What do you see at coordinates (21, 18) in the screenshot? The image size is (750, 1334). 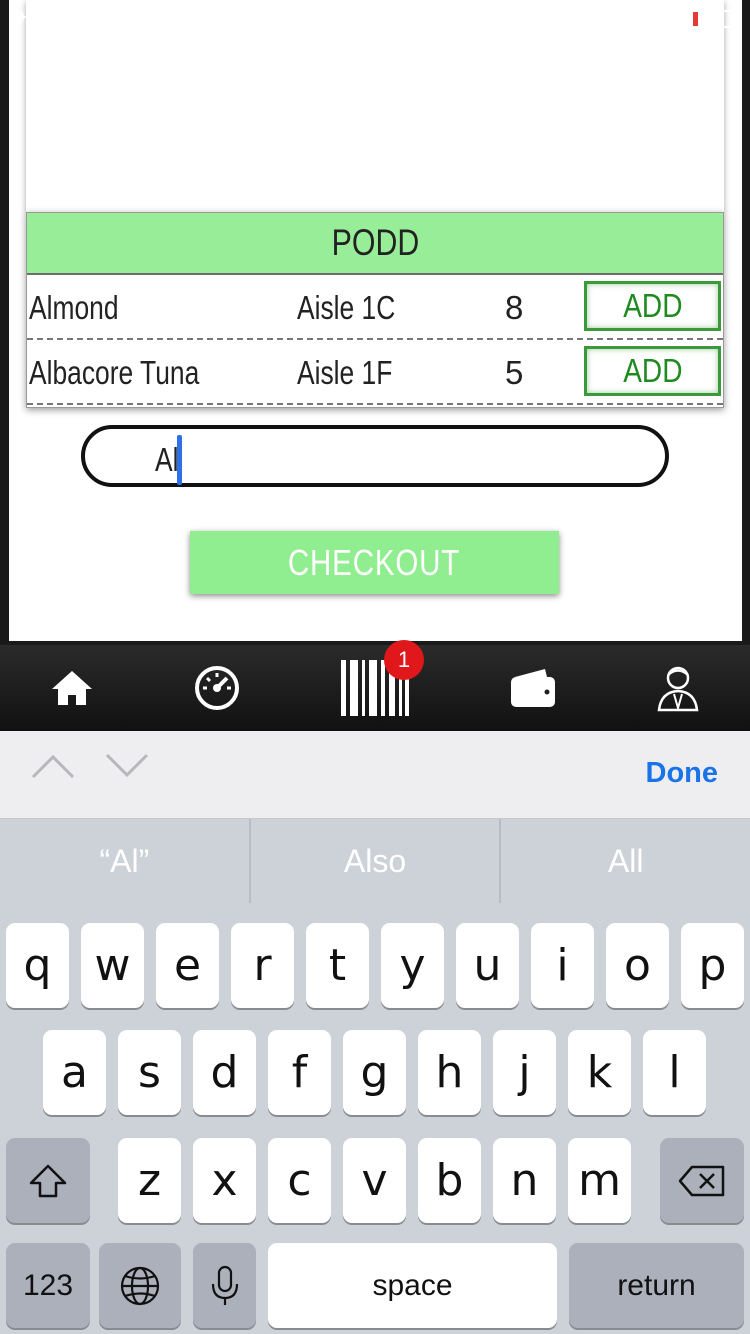 I see `airplane-mode-icon: ✈` at bounding box center [21, 18].